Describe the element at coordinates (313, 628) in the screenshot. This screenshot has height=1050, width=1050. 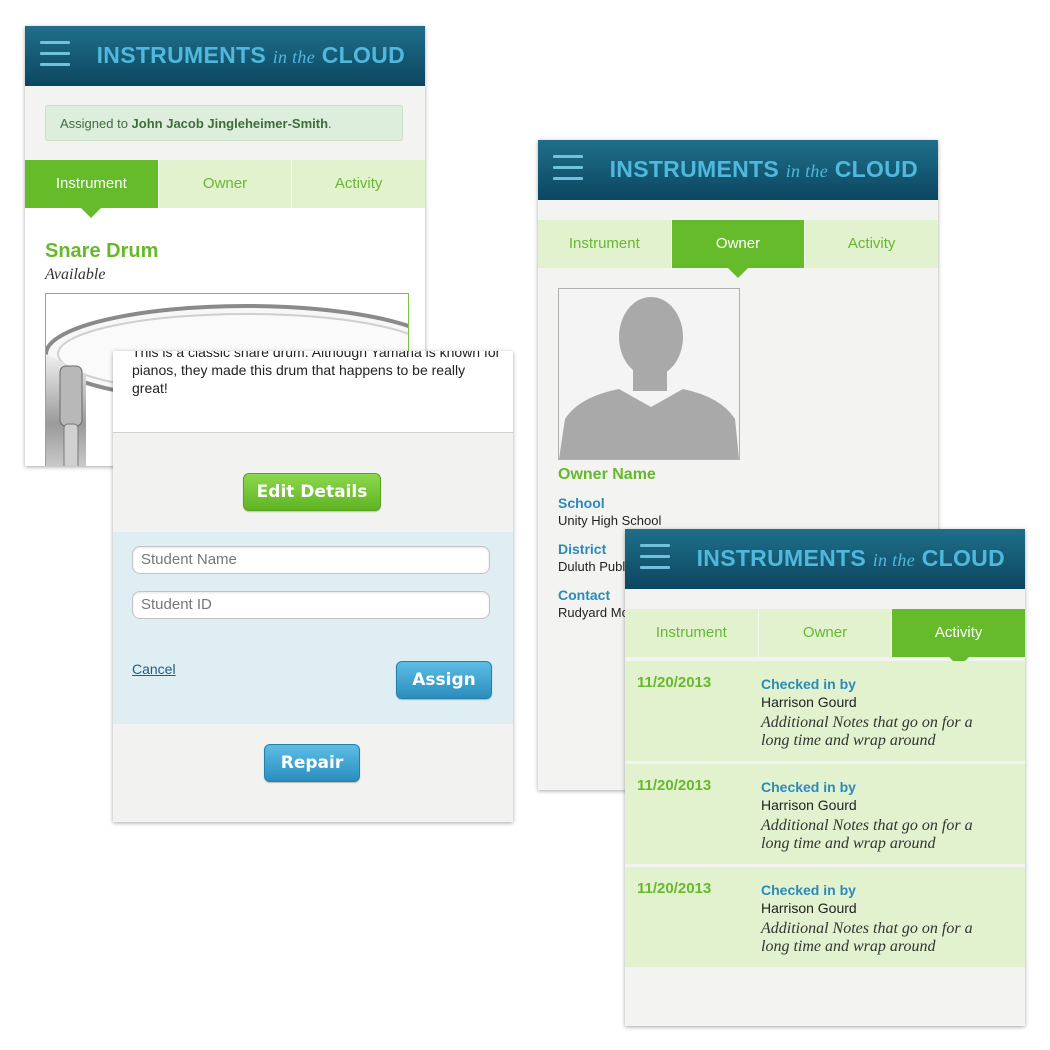
I see `assign-form: Student Name Student ID Cancel Assign` at that location.